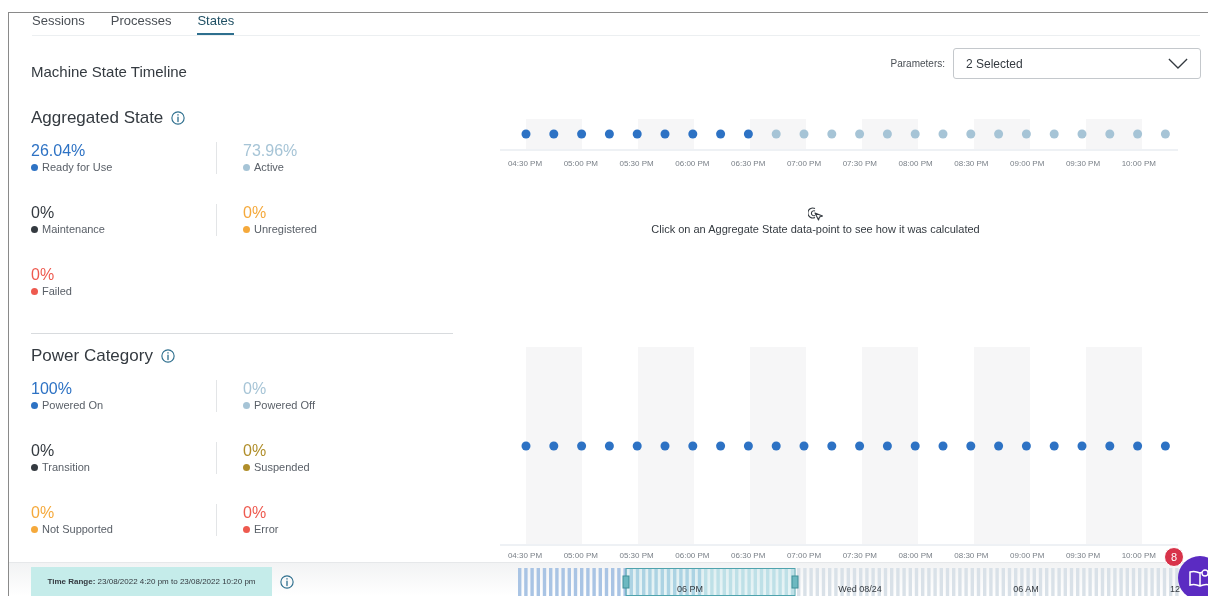 This screenshot has width=1208, height=596. What do you see at coordinates (1026, 589) in the screenshot?
I see `navigator-label: 06 AM` at bounding box center [1026, 589].